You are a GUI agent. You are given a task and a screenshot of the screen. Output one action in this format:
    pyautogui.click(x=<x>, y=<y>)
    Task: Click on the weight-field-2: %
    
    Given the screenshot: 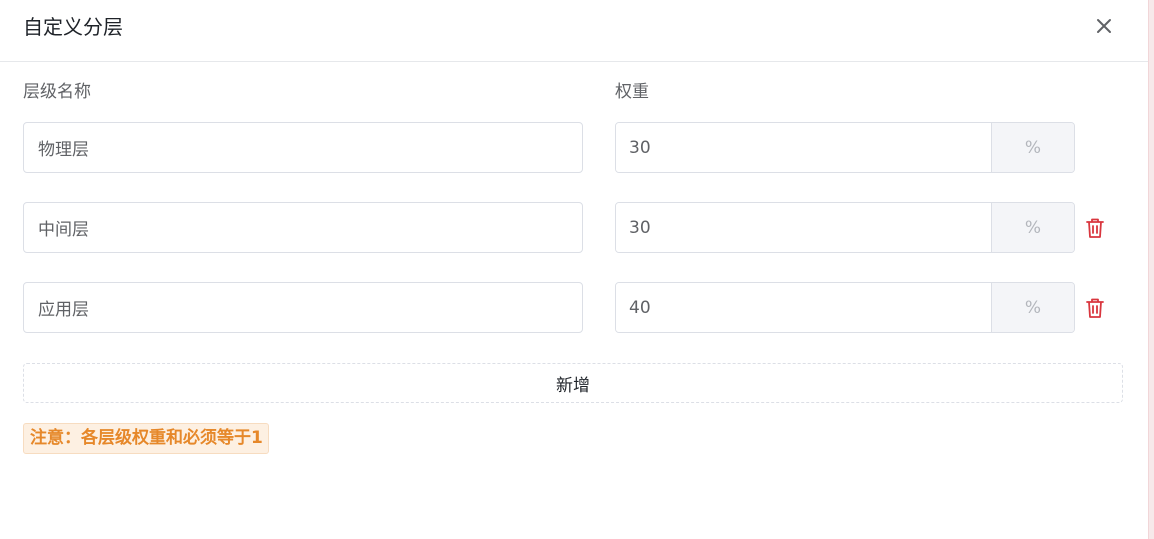 What is the action you would take?
    pyautogui.click(x=845, y=227)
    